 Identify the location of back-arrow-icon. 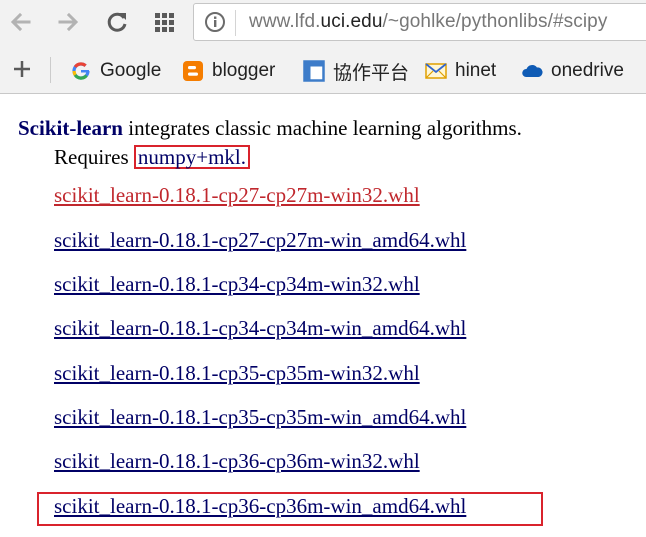
(20, 22).